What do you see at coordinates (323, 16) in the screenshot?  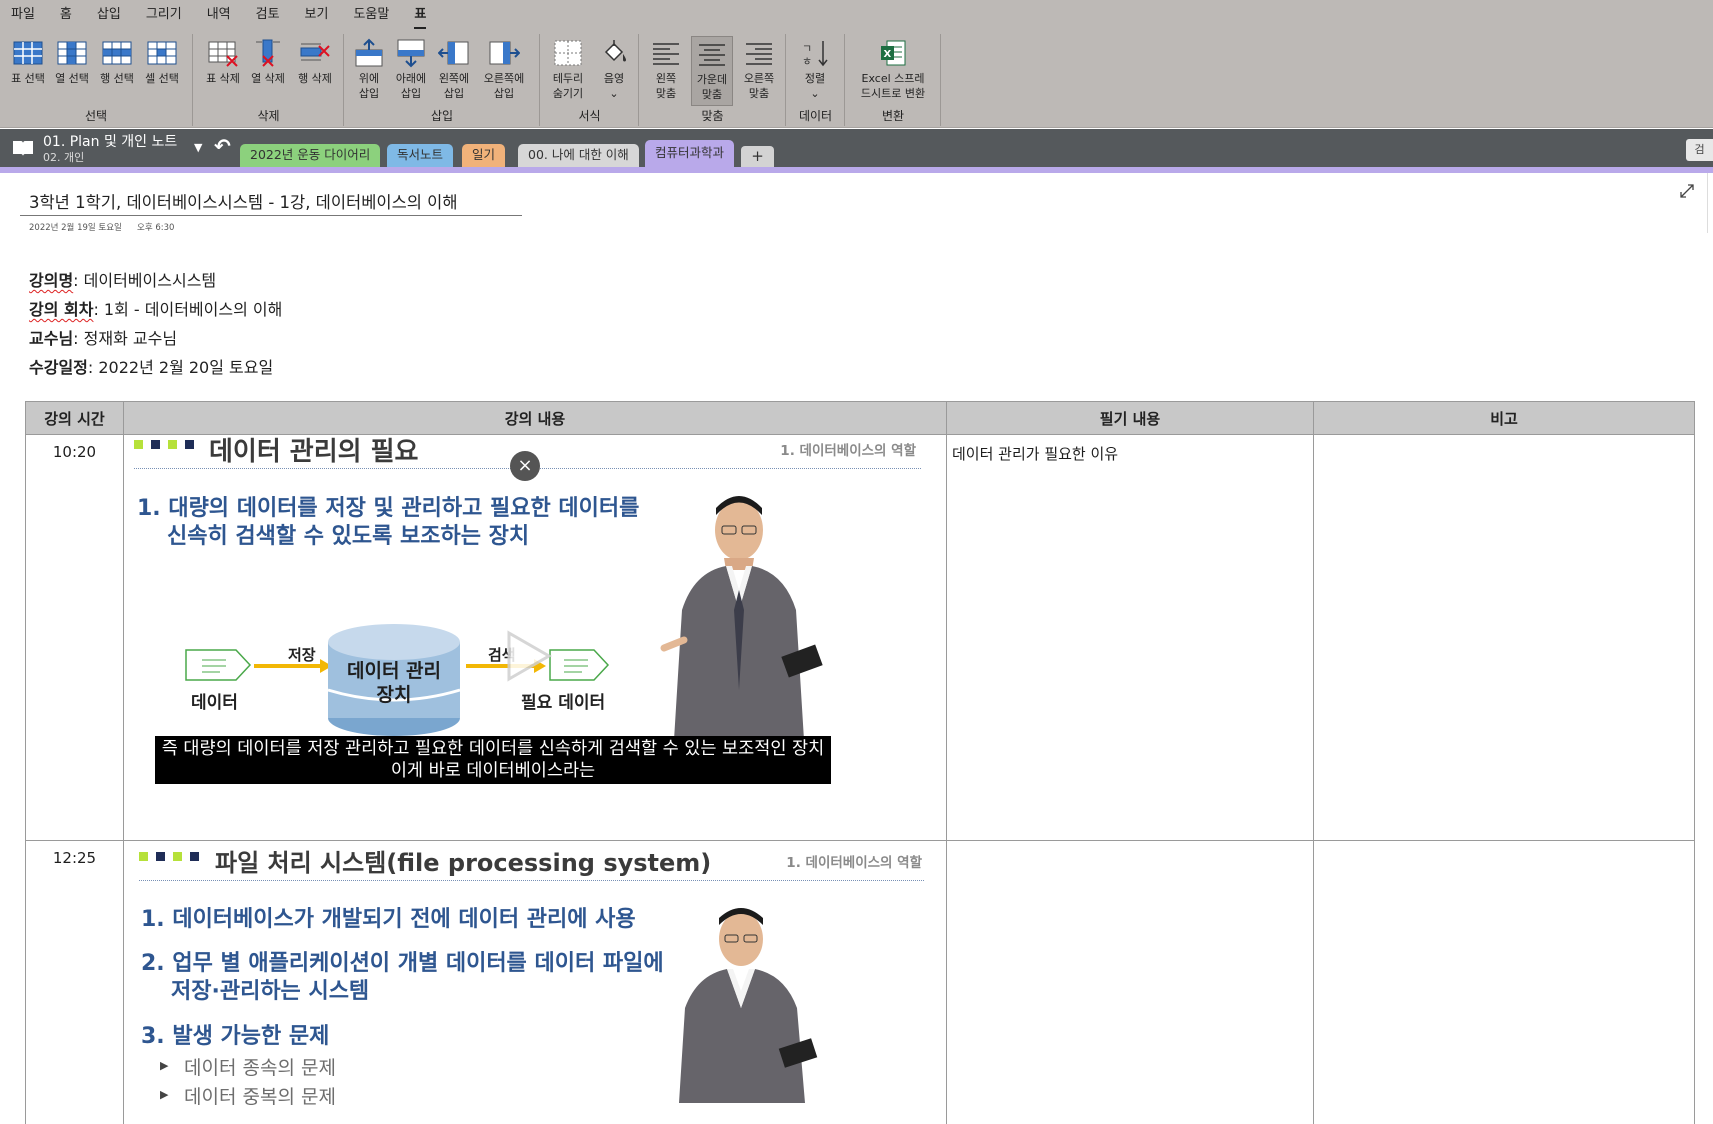 I see `menu-view: 보기` at bounding box center [323, 16].